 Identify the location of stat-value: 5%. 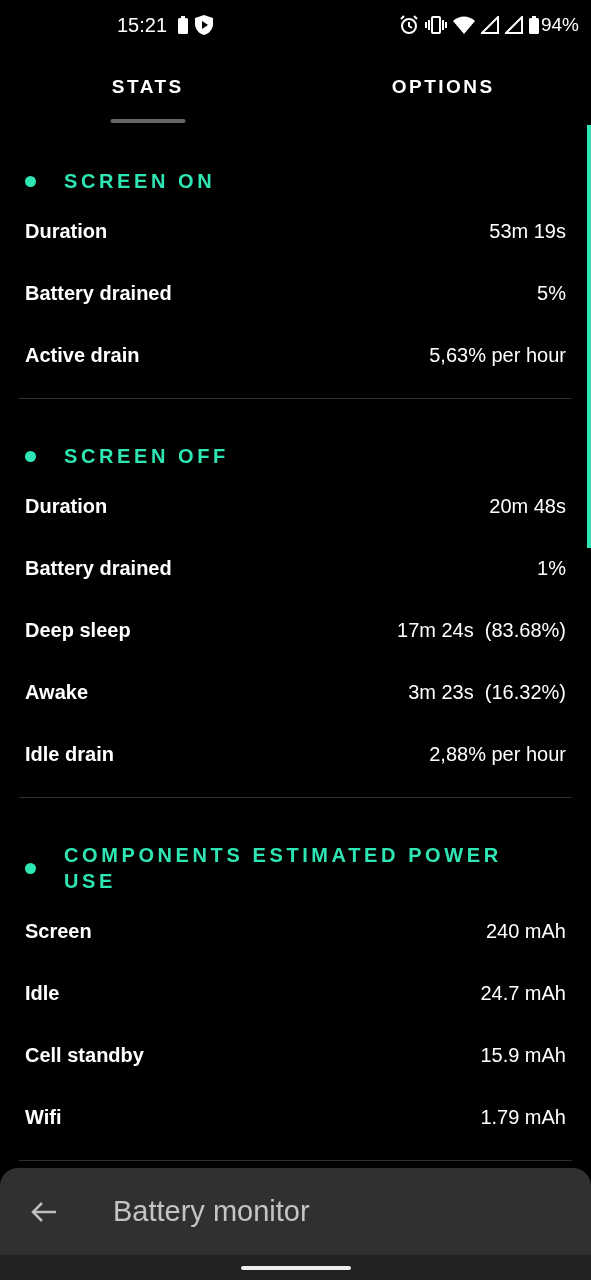
(551, 293).